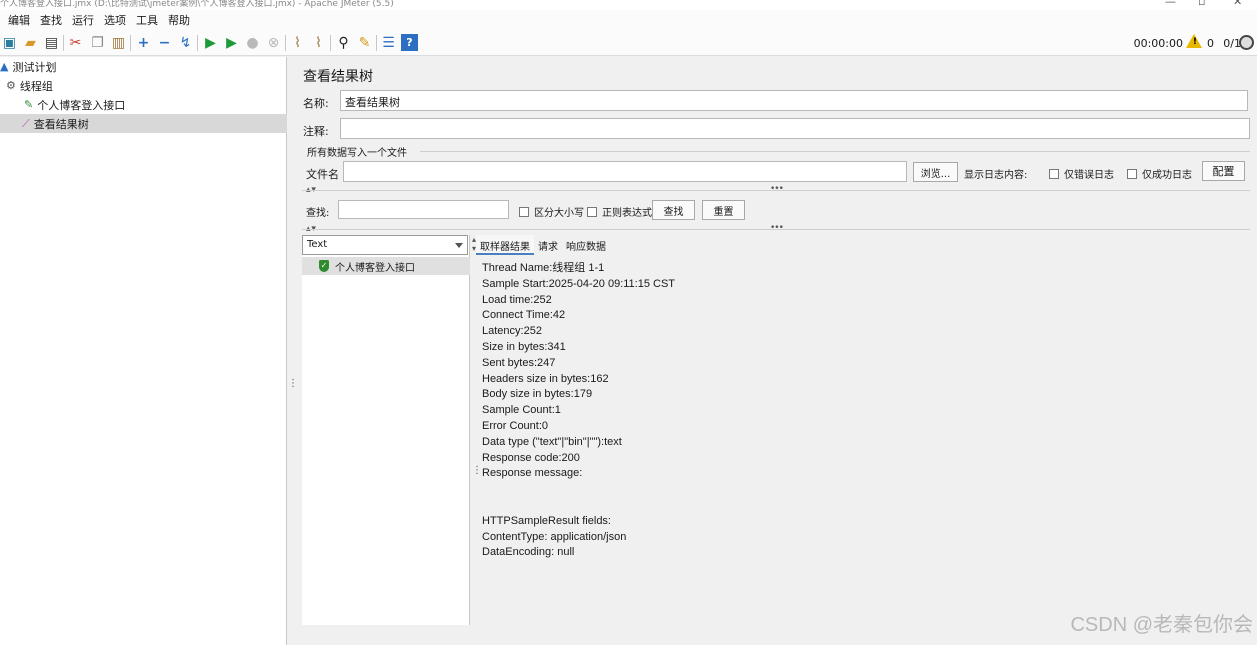  What do you see at coordinates (11, 85) in the screenshot?
I see `thread-group-icon: ⚙` at bounding box center [11, 85].